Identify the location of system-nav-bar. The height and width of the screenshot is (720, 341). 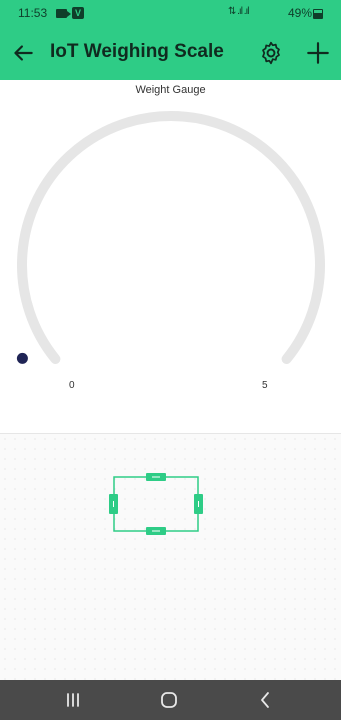
(170, 700).